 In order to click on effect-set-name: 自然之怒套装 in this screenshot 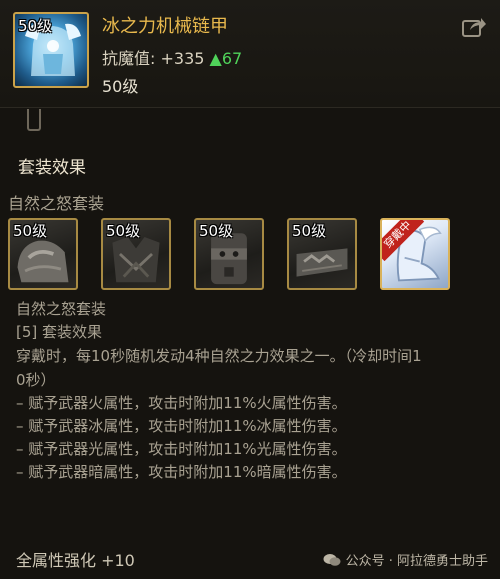, I will do `click(61, 309)`.